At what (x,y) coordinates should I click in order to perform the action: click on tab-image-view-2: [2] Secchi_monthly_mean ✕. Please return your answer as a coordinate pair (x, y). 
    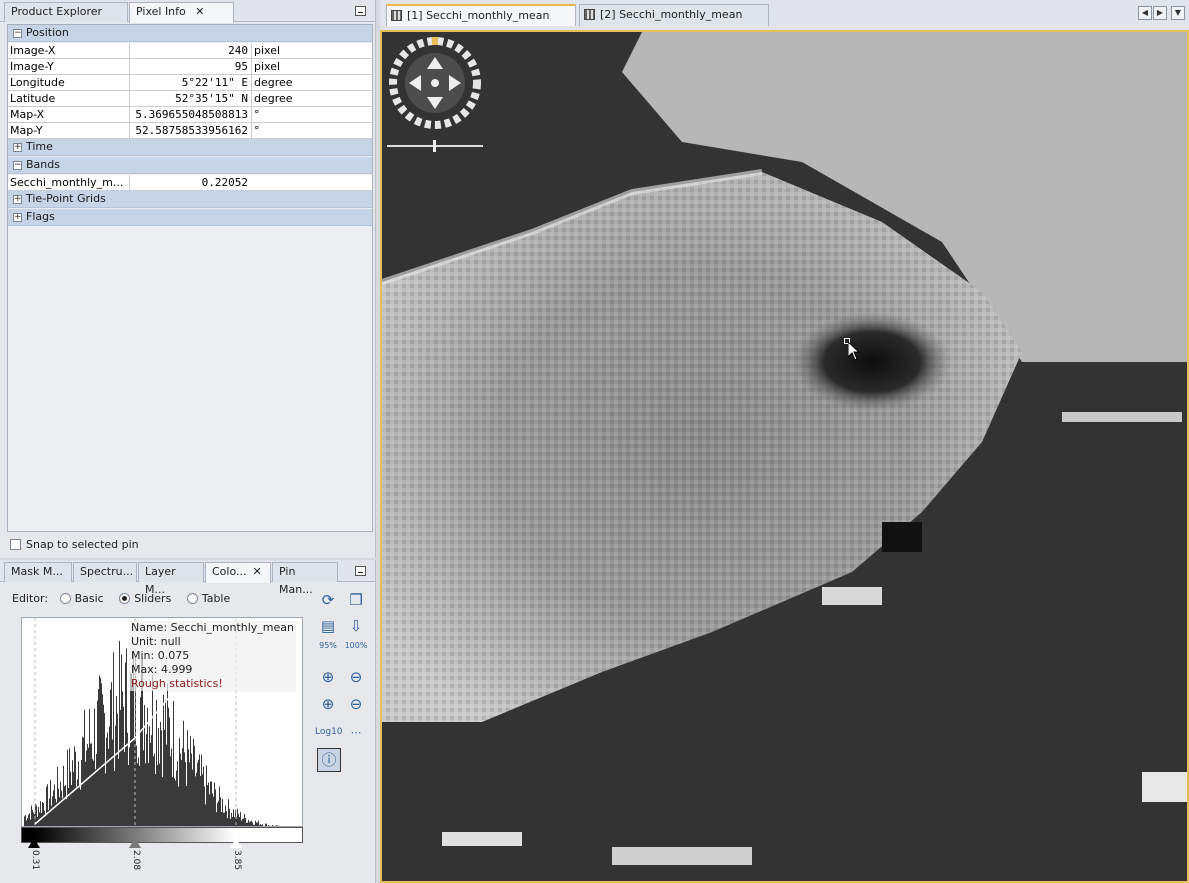
    Looking at the image, I should click on (674, 22).